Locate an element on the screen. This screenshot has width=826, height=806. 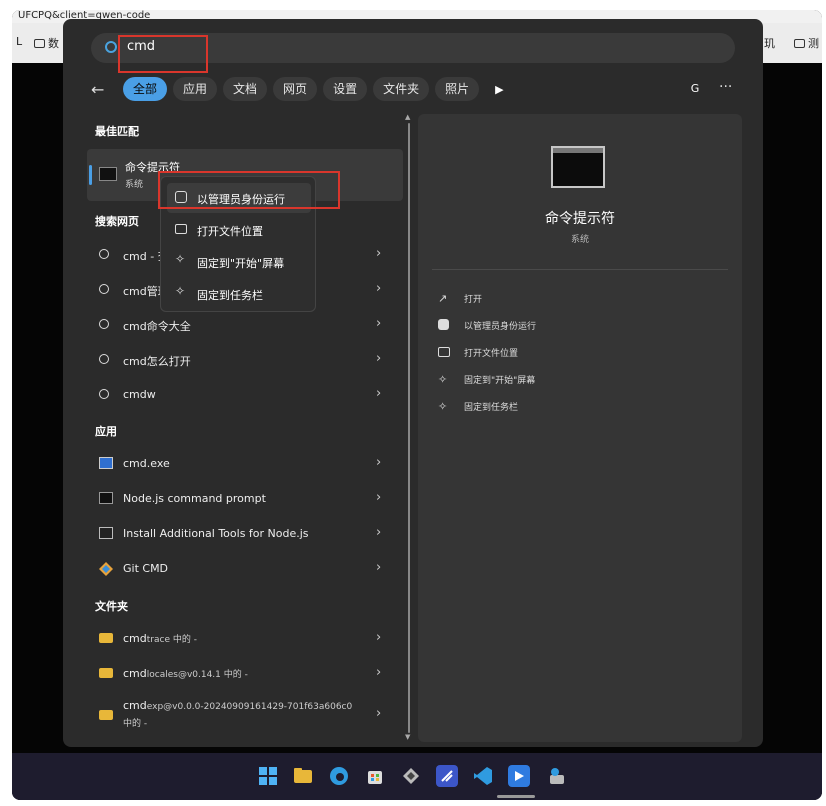
app-result-row: cmd.exe › is located at coordinates (245, 464).